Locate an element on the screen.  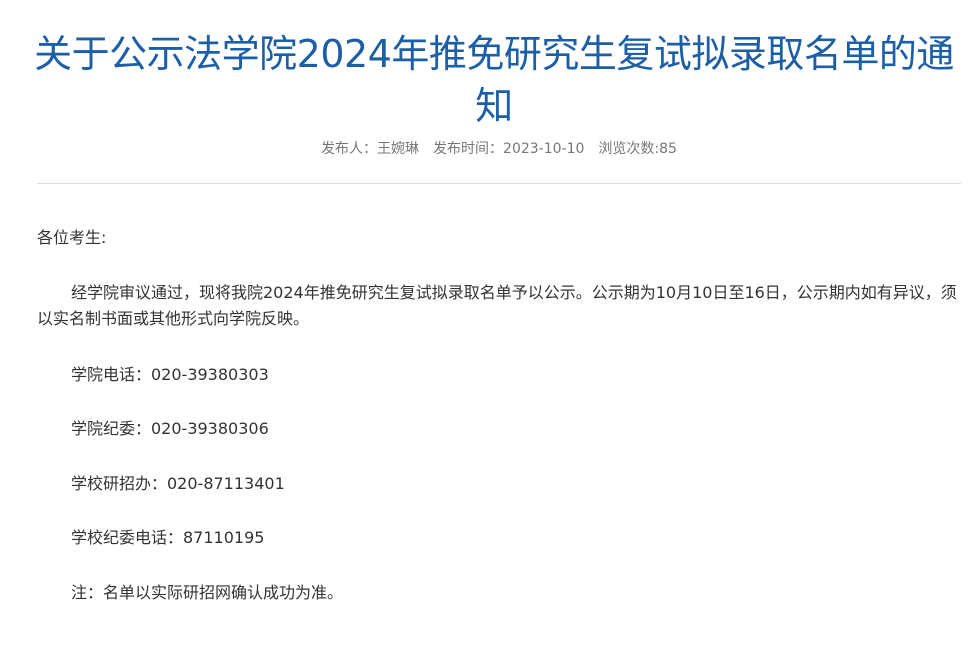
publish-date: 2023-10-10 is located at coordinates (544, 149).